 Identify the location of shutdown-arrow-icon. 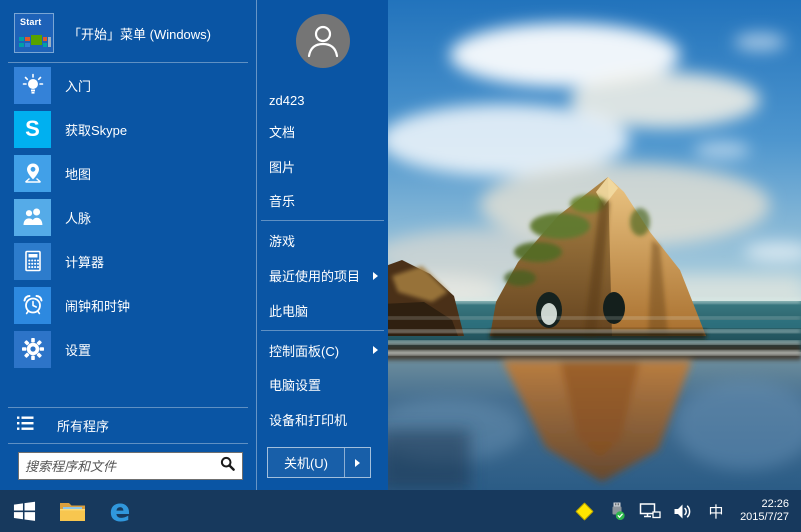
(357, 462).